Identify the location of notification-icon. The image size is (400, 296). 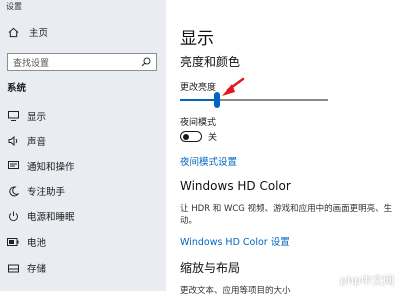
(13, 166).